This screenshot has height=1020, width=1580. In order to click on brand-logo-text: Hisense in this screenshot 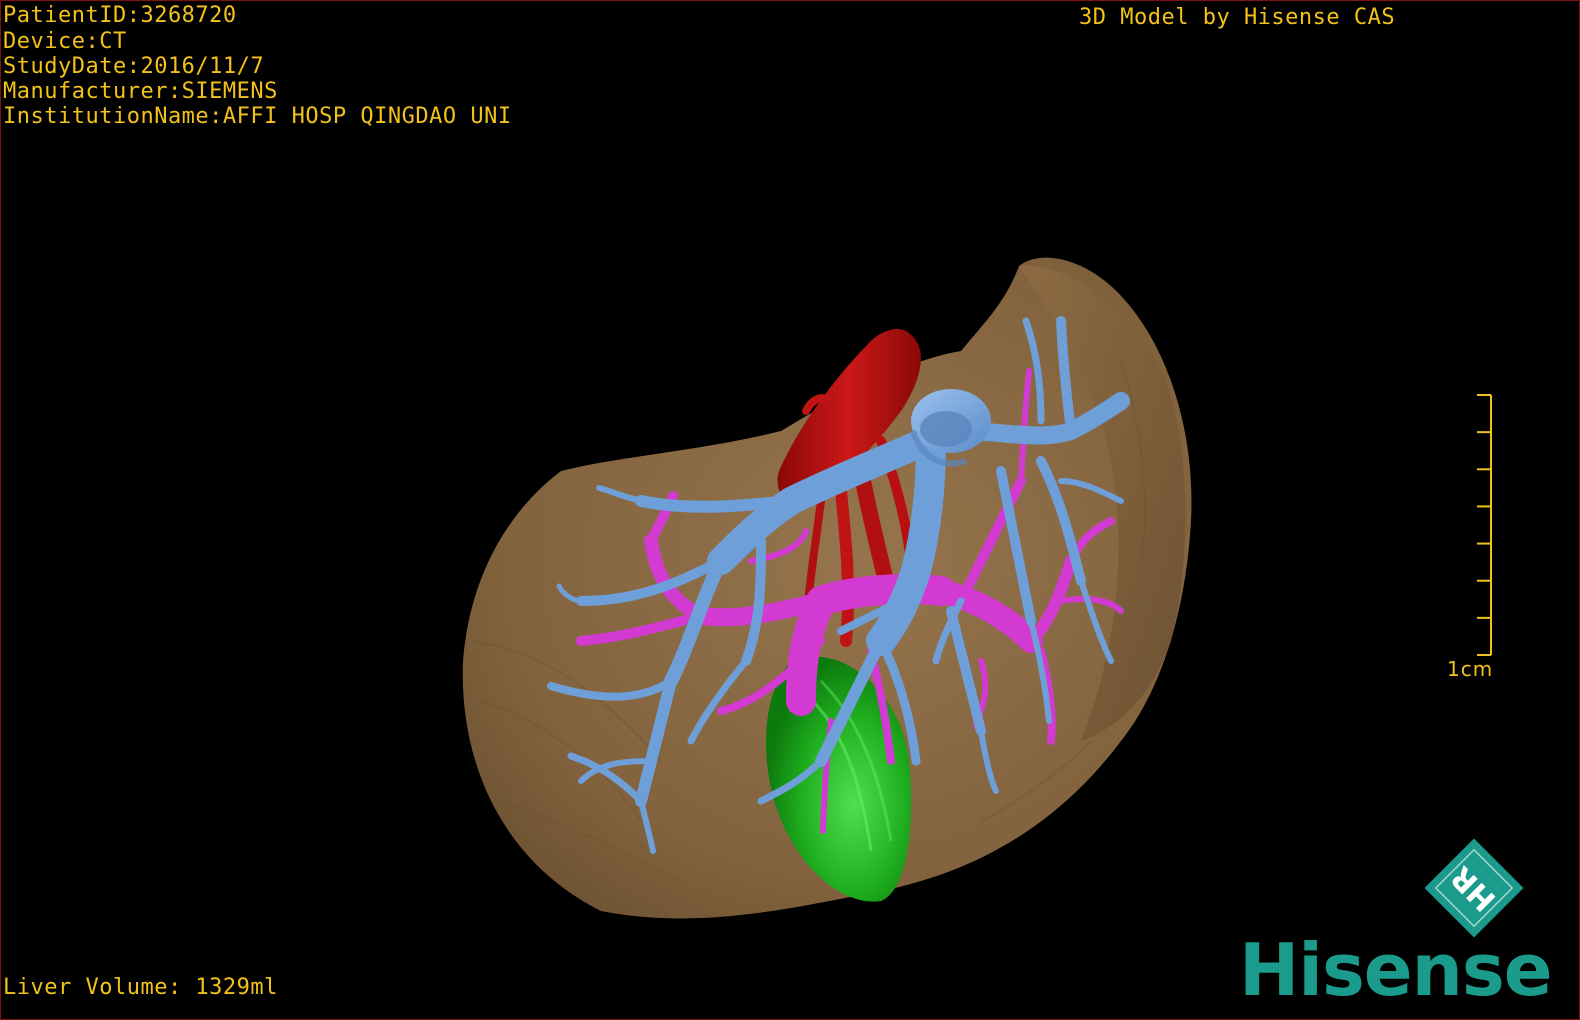, I will do `click(1396, 970)`.